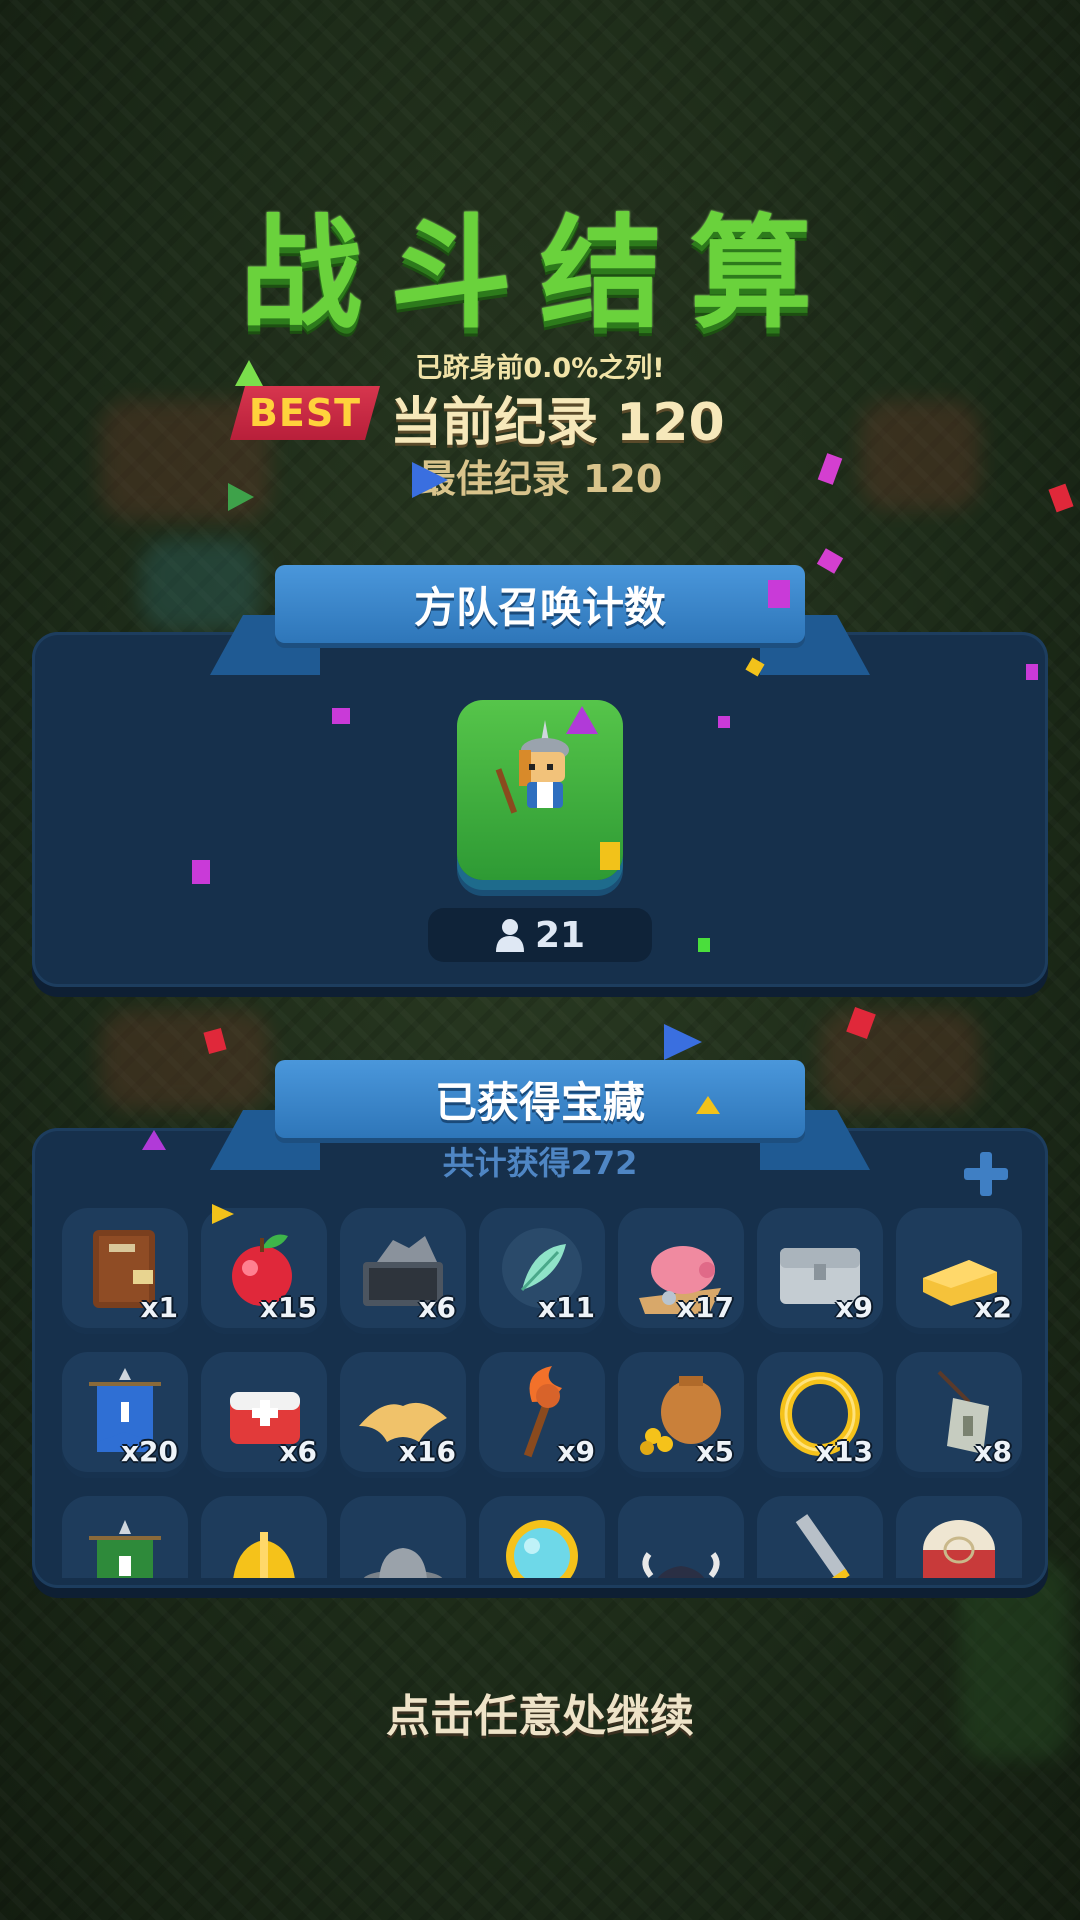 This screenshot has height=1920, width=1080. Describe the element at coordinates (540, 1712) in the screenshot. I see `continue-hint: 点击任意处继续` at that location.